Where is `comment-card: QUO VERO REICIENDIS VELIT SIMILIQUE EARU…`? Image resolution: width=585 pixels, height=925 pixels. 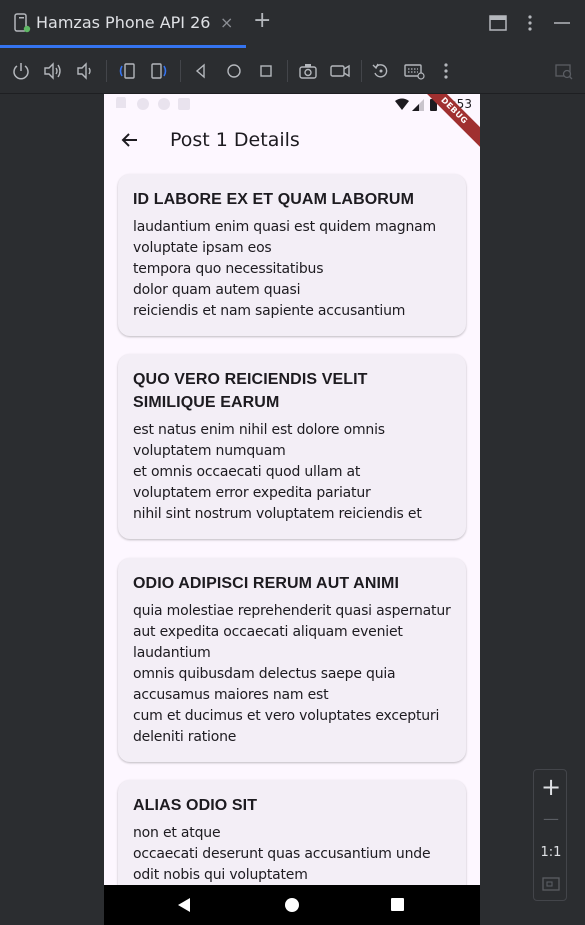
comment-card: QUO VERO REICIENDIS VELIT SIMILIQUE EARU… is located at coordinates (292, 446).